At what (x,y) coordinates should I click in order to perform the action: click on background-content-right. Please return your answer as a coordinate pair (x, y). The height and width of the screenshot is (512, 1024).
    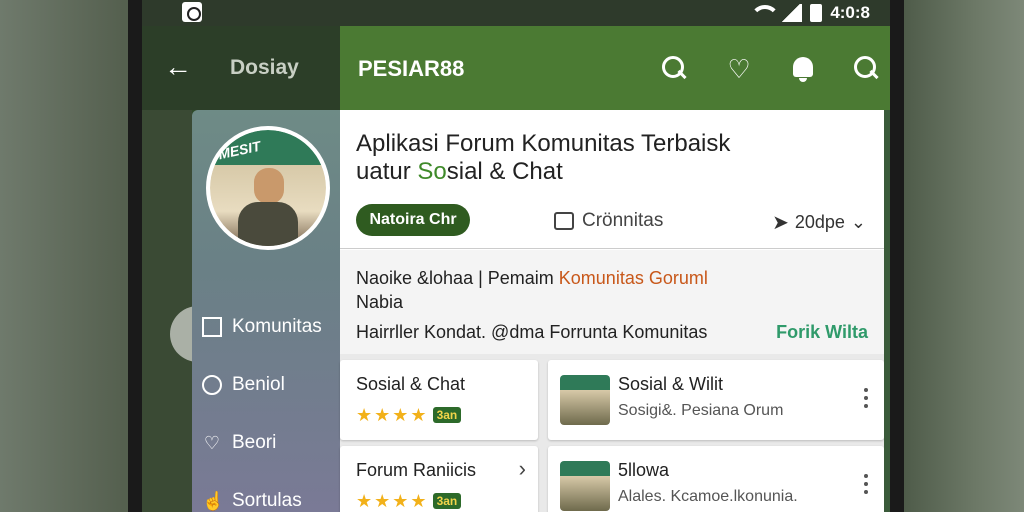
    Looking at the image, I should click on (887, 311).